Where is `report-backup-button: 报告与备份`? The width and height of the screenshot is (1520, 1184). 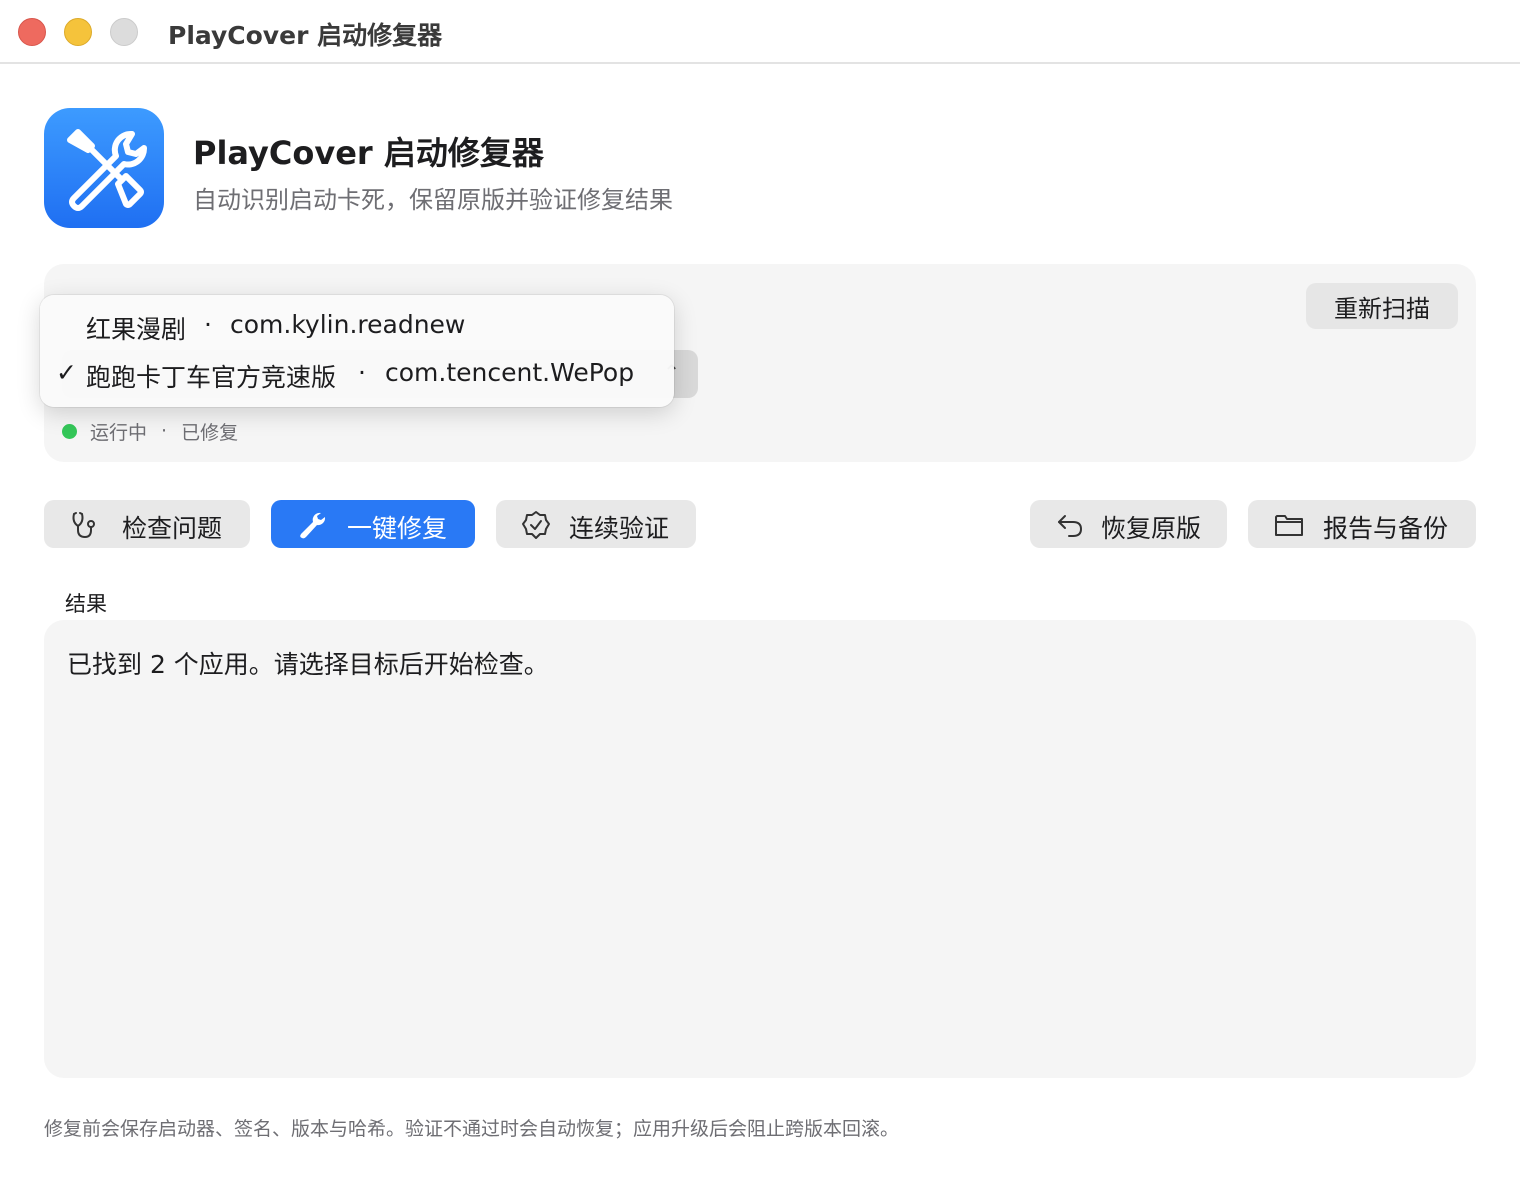
report-backup-button: 报告与备份 is located at coordinates (1362, 524).